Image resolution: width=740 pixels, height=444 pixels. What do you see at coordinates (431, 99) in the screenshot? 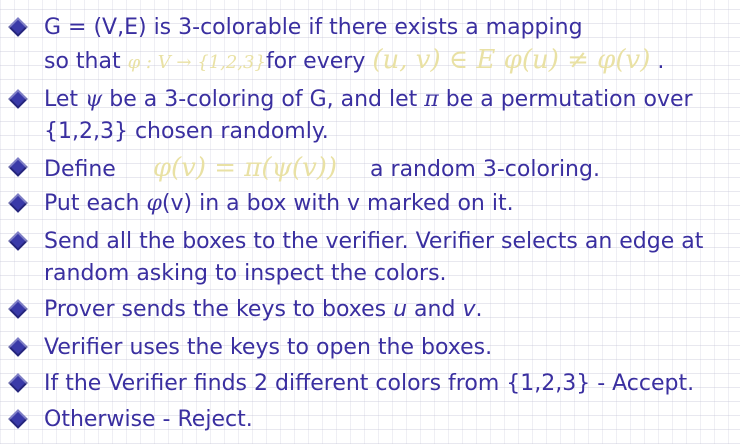
I see `pi-symbol: π` at bounding box center [431, 99].